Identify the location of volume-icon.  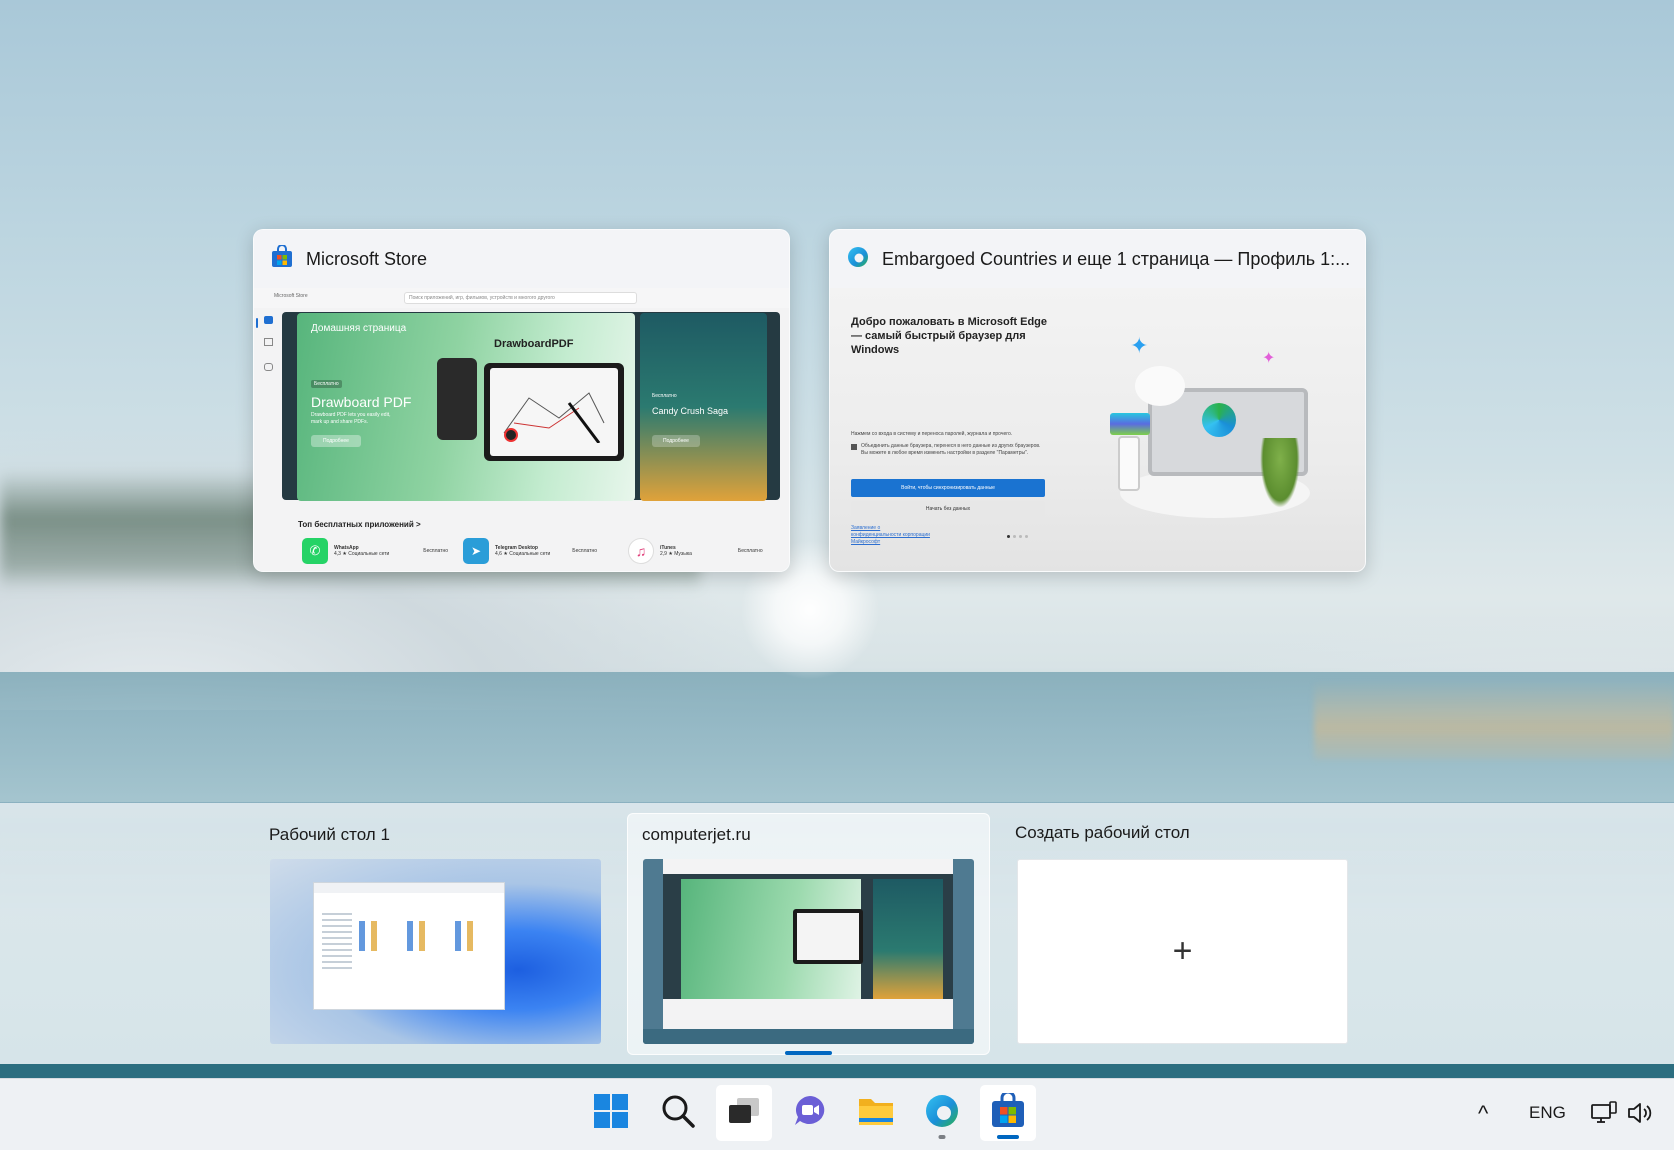
(1640, 1115).